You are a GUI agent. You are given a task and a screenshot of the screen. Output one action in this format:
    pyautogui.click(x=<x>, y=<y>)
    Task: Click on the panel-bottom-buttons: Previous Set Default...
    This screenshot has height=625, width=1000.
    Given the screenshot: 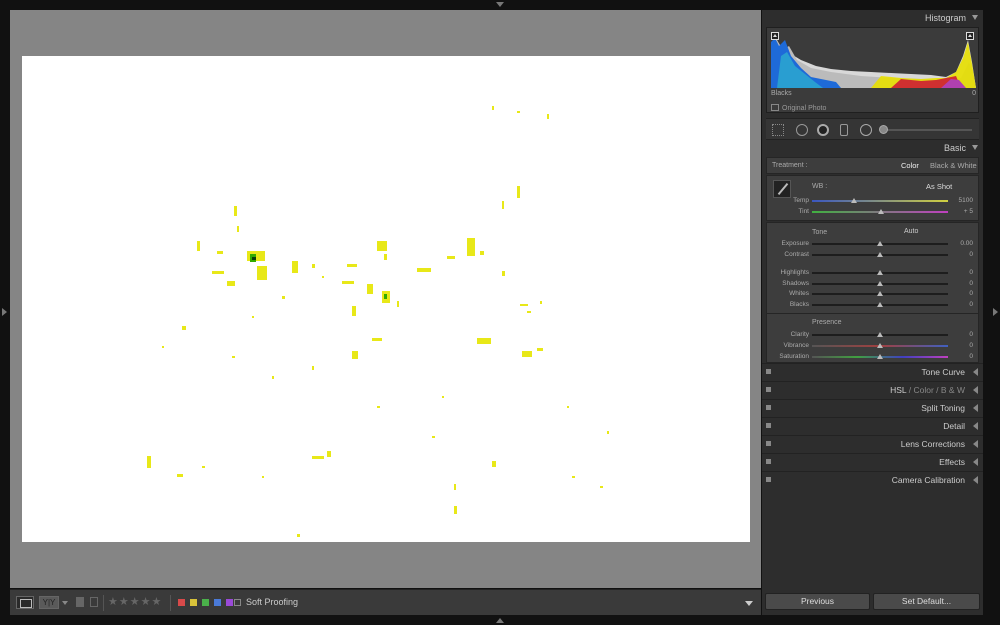 What is the action you would take?
    pyautogui.click(x=872, y=602)
    